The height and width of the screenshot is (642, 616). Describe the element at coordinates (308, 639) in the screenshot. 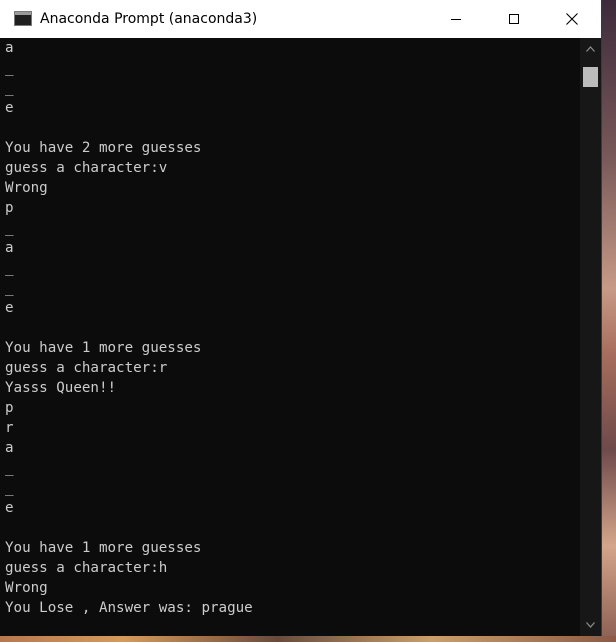

I see `desktop-wallpaper-bottom` at that location.